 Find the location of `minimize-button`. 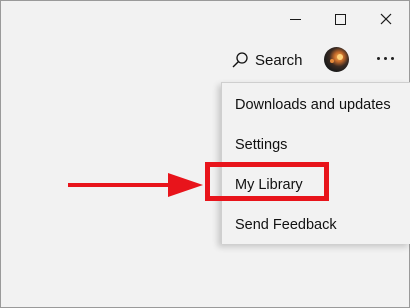

minimize-button is located at coordinates (295, 19).